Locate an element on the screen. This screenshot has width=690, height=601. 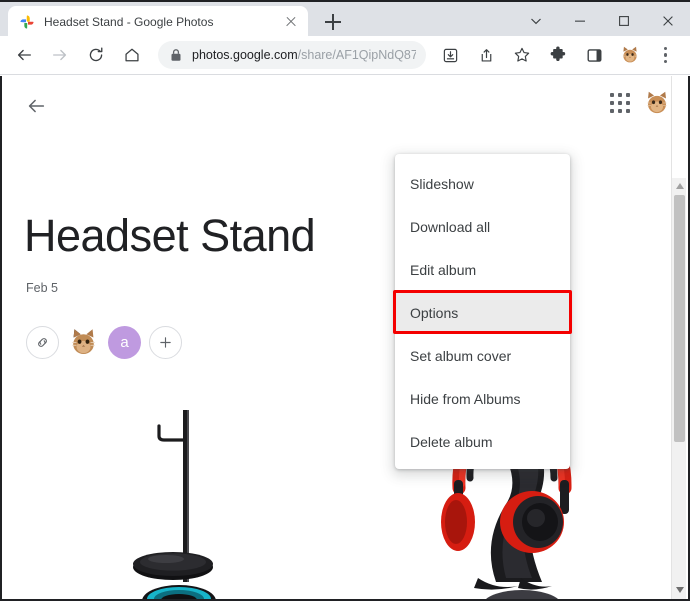
home-icon is located at coordinates (132, 55).